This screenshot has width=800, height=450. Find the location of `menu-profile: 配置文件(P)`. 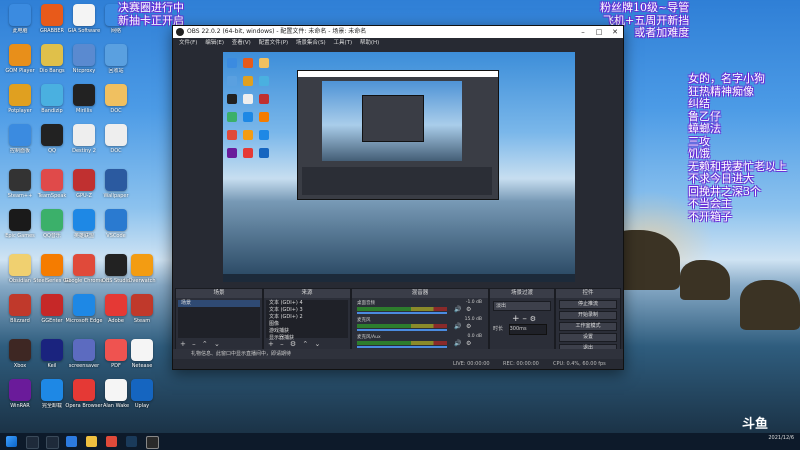

menu-profile: 配置文件(P) is located at coordinates (274, 43).